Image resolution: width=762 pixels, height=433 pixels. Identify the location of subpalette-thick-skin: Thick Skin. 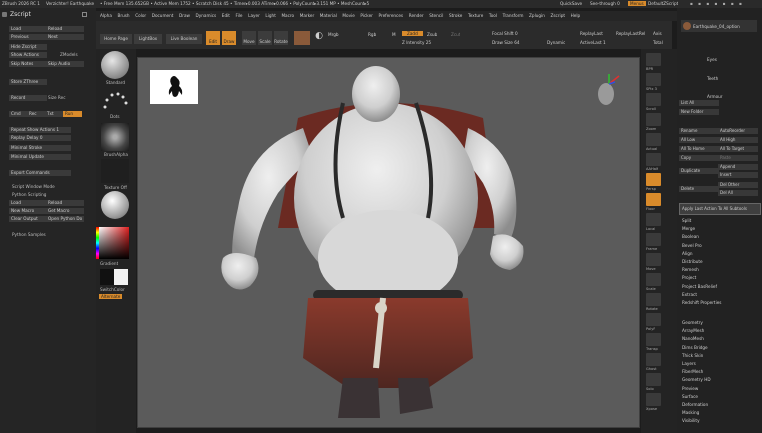
(692, 356).